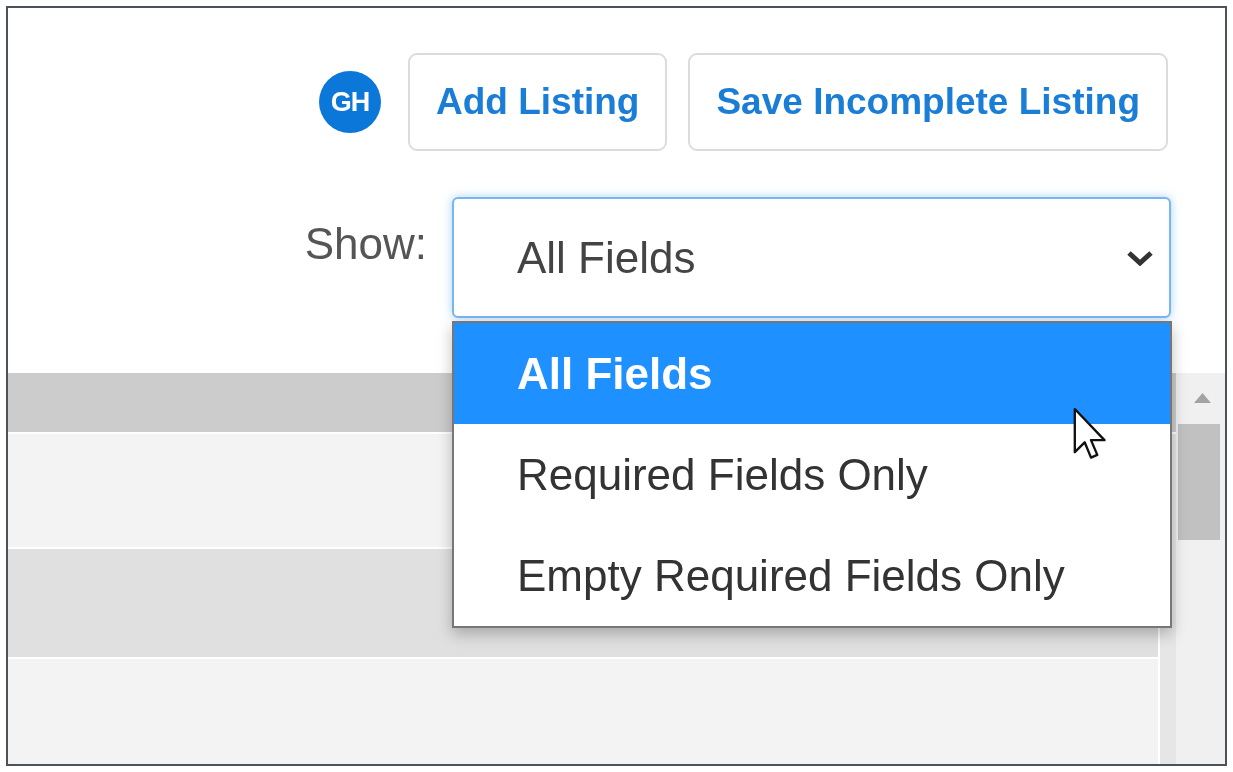  I want to click on scrollbar-track, so click(1200, 568).